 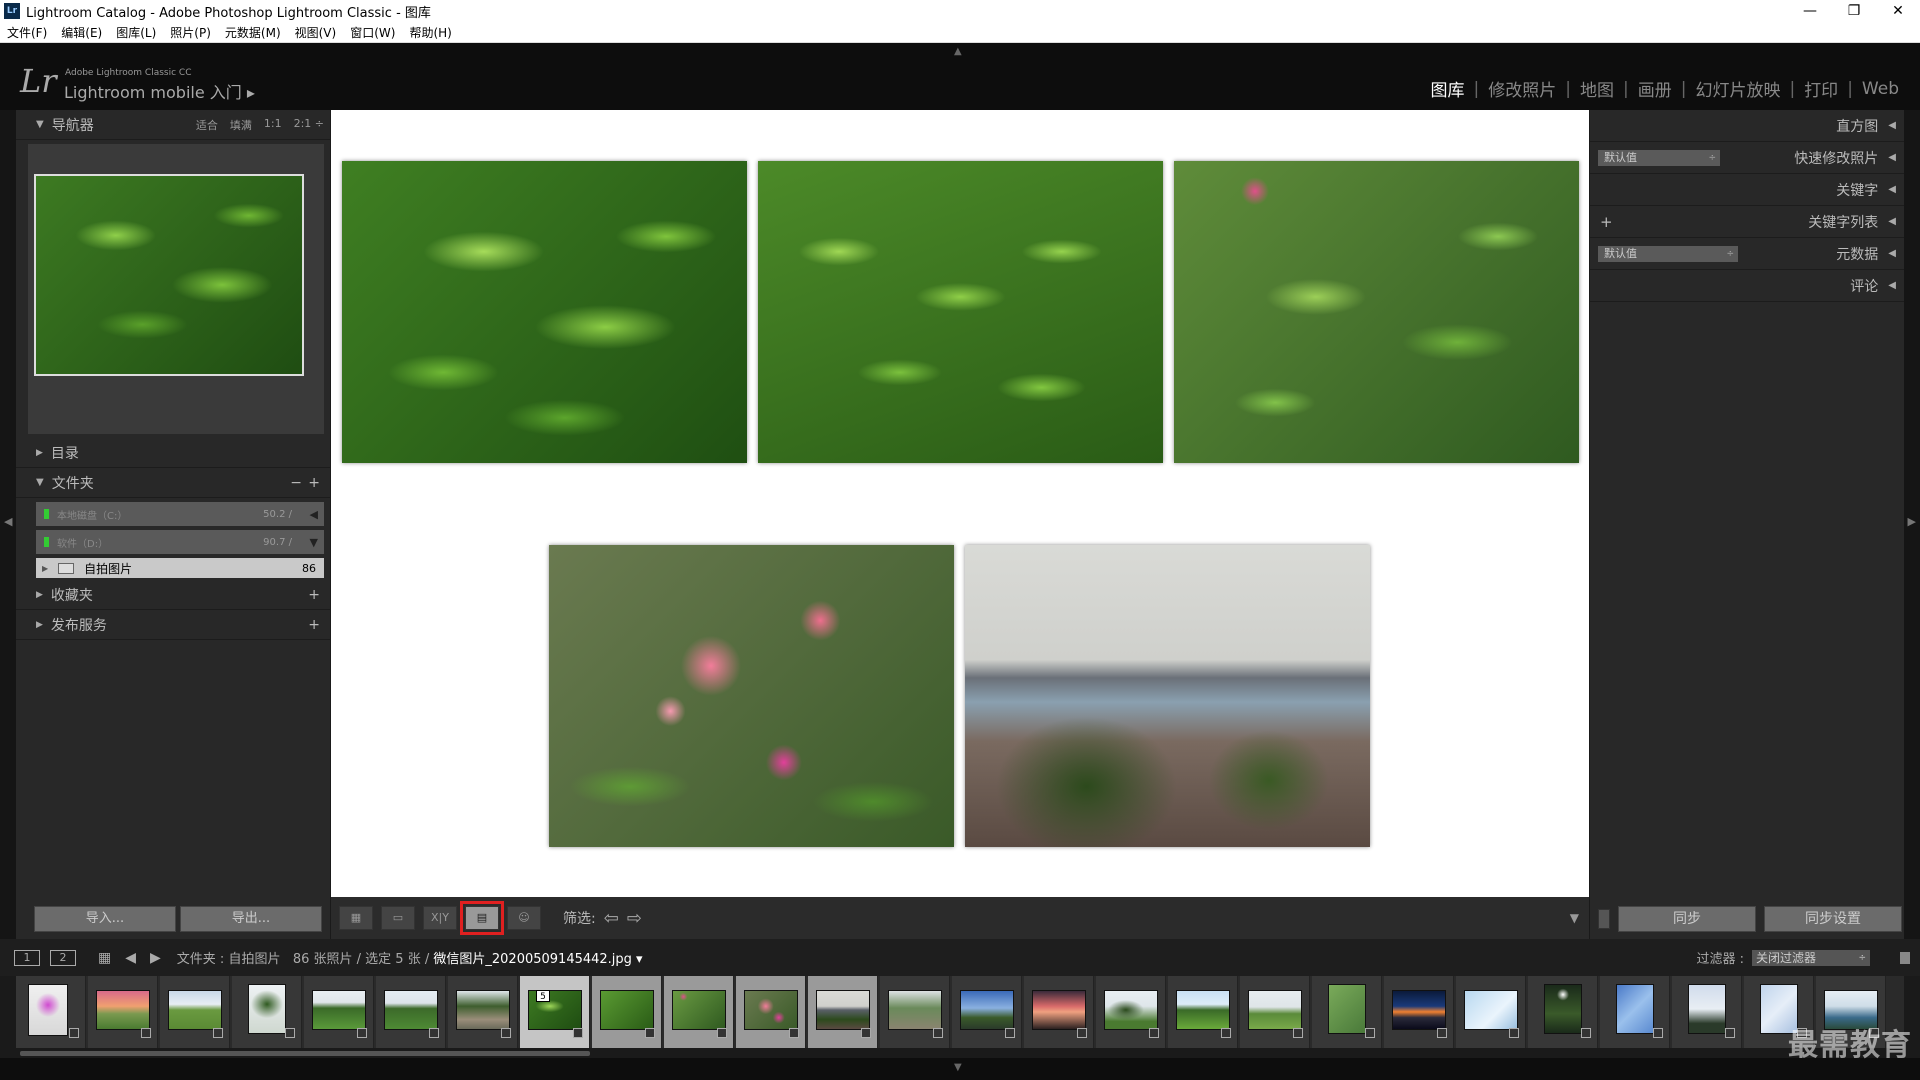 I want to click on auto-sync-switch, so click(x=1604, y=919).